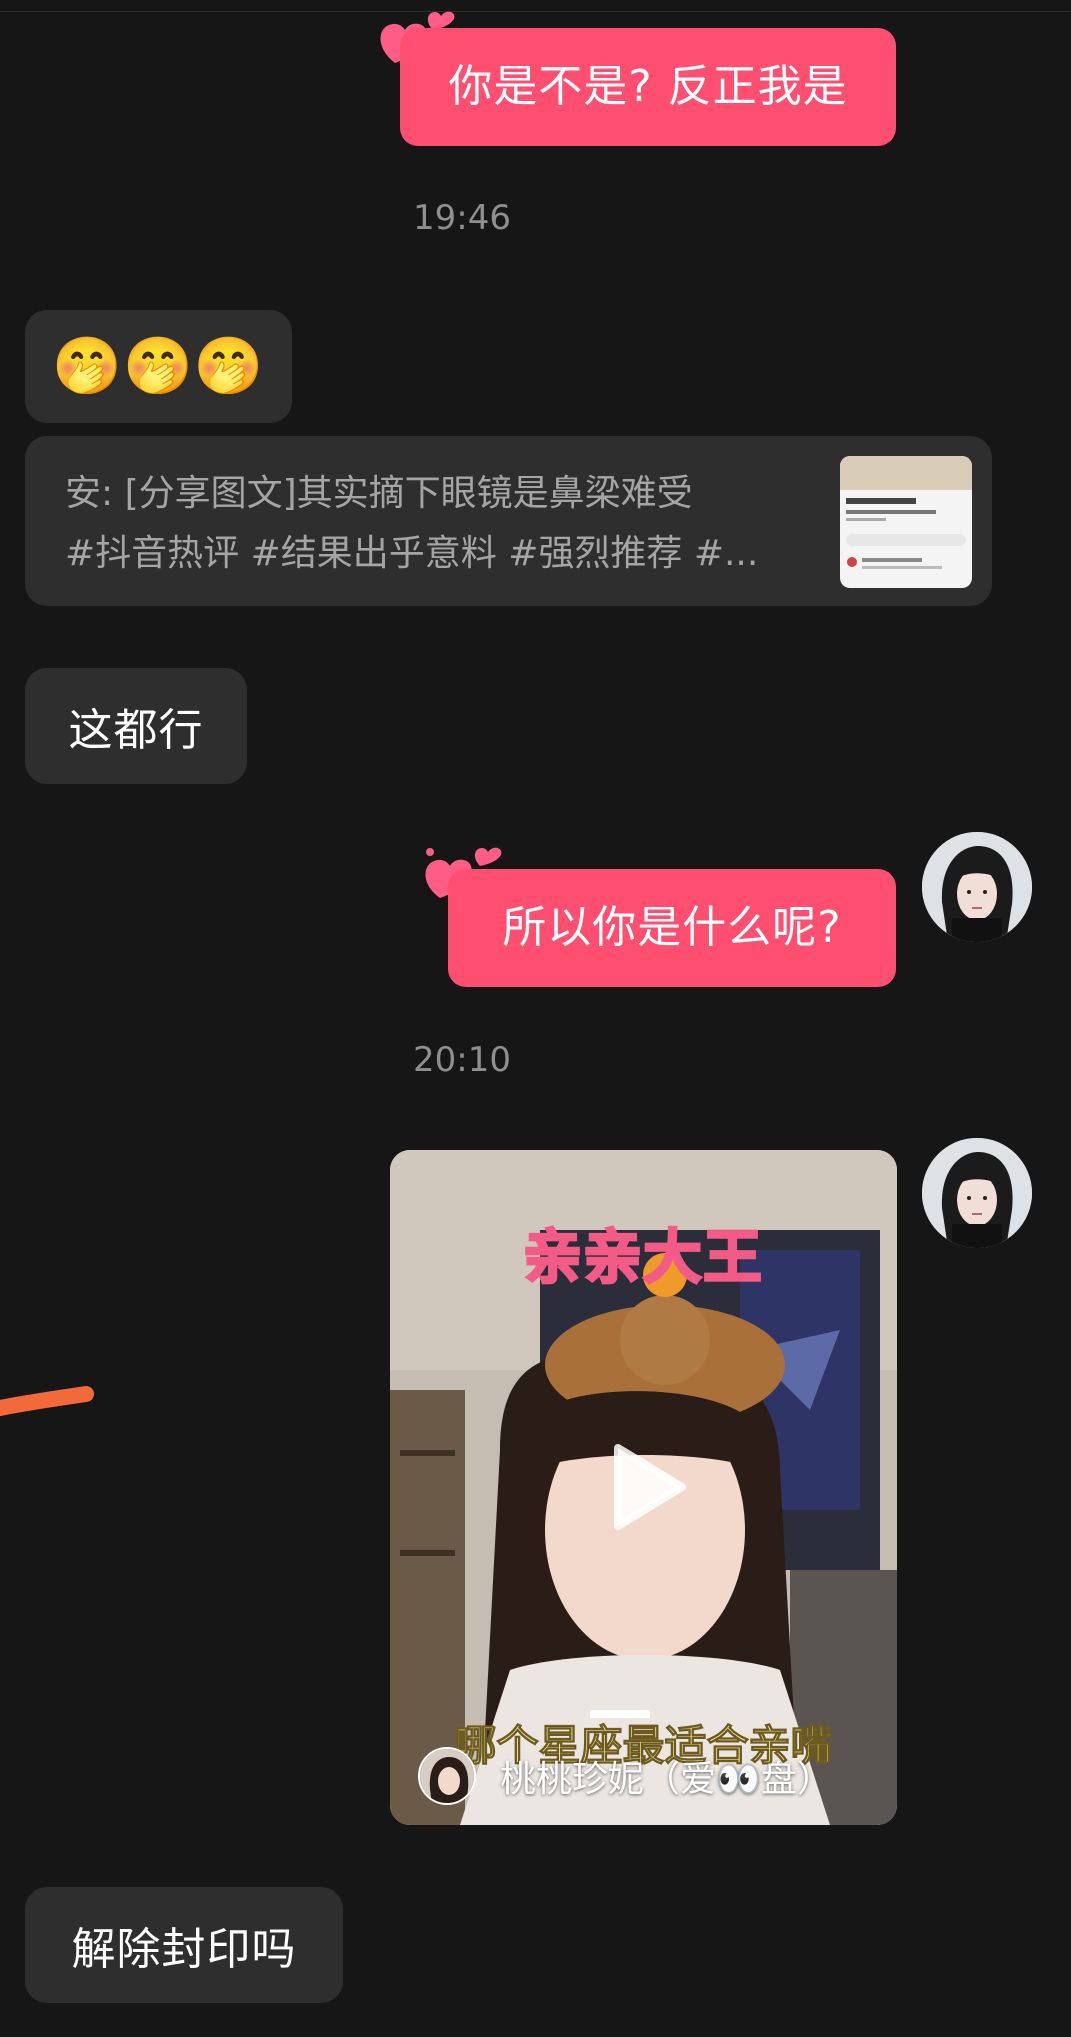  I want to click on shared-post-thumbnail, so click(906, 522).